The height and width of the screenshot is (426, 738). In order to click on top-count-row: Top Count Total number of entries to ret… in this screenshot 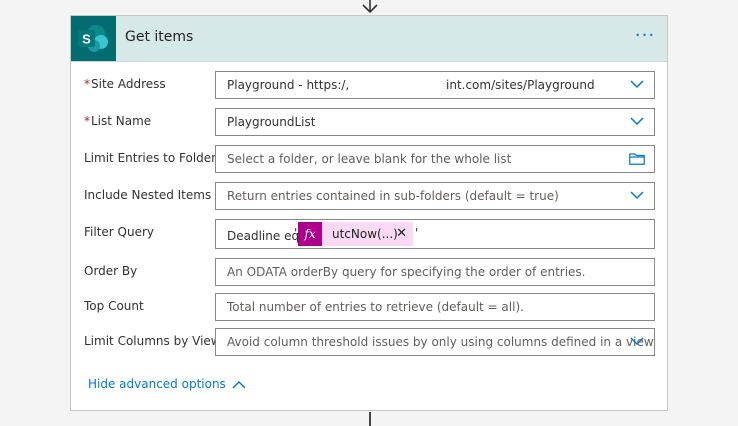, I will do `click(370, 311)`.